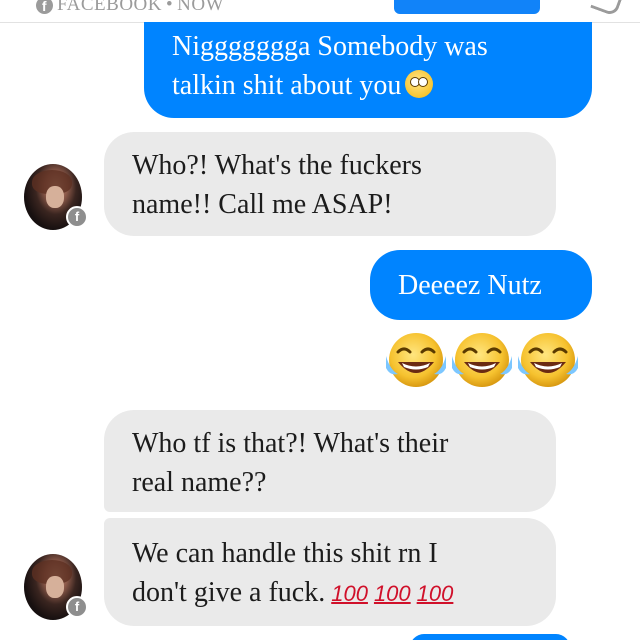 This screenshot has width=640, height=640. What do you see at coordinates (470, 285) in the screenshot?
I see `message-text-line: Deeeez Nutz` at bounding box center [470, 285].